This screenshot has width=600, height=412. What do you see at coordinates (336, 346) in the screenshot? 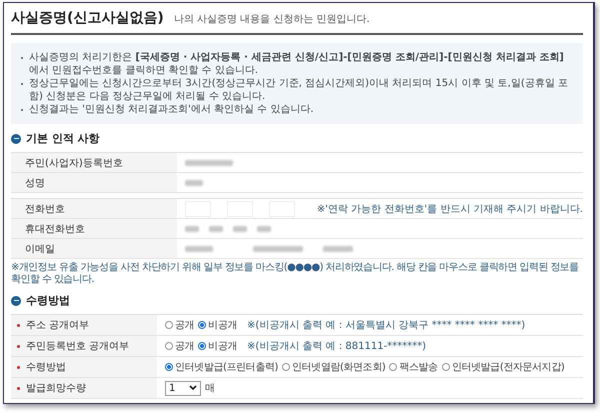
I see `output-example-note: ※(비공개시 출력 예 : 881111-*******)` at bounding box center [336, 346].